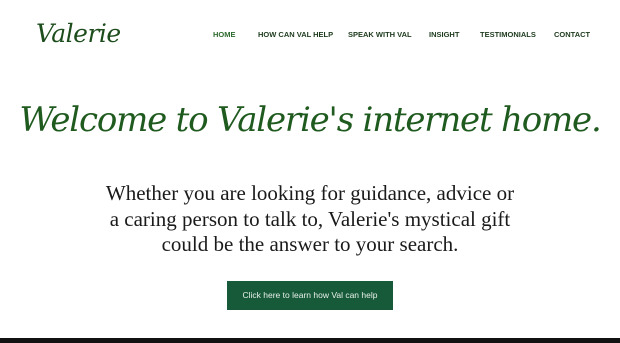 The image size is (620, 343). I want to click on nav-item-how-can-val-help: HOW CAN VAL HELP, so click(295, 35).